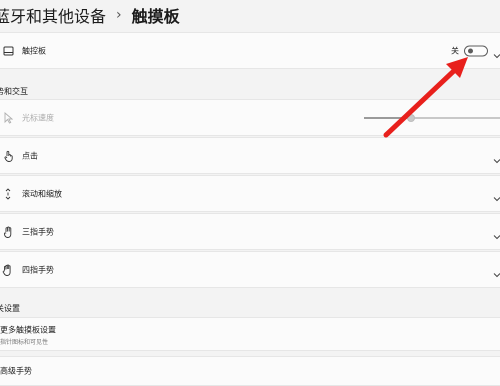  I want to click on cursor-speed-slider, so click(411, 117).